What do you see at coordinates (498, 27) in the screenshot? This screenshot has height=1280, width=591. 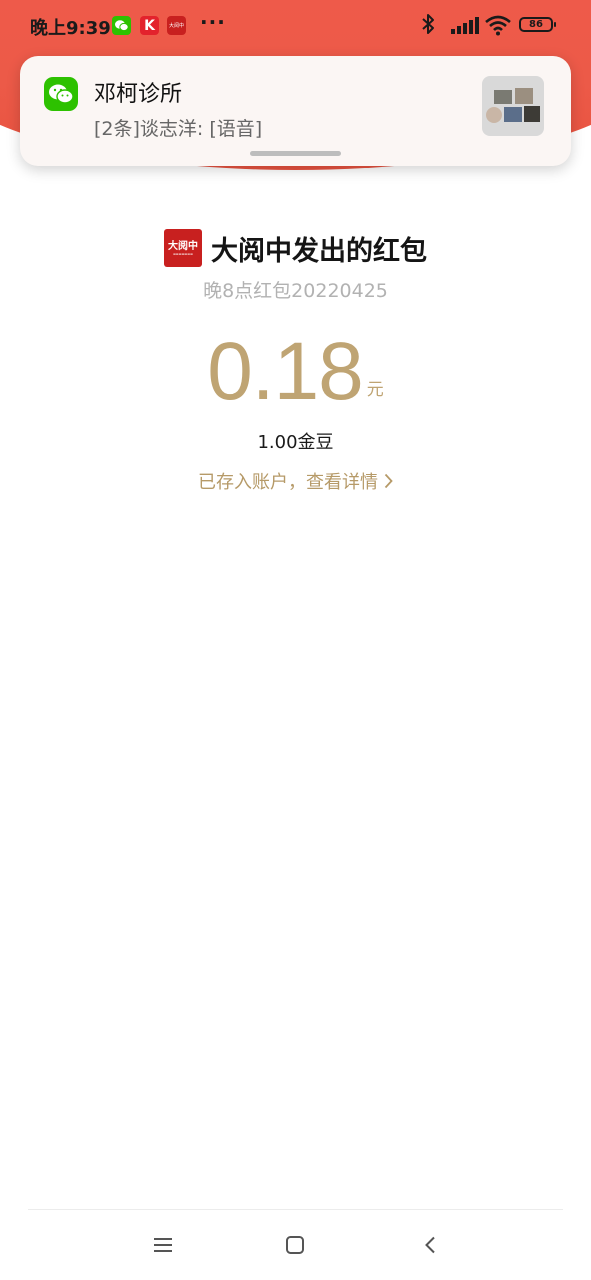 I see `wifi-icon` at bounding box center [498, 27].